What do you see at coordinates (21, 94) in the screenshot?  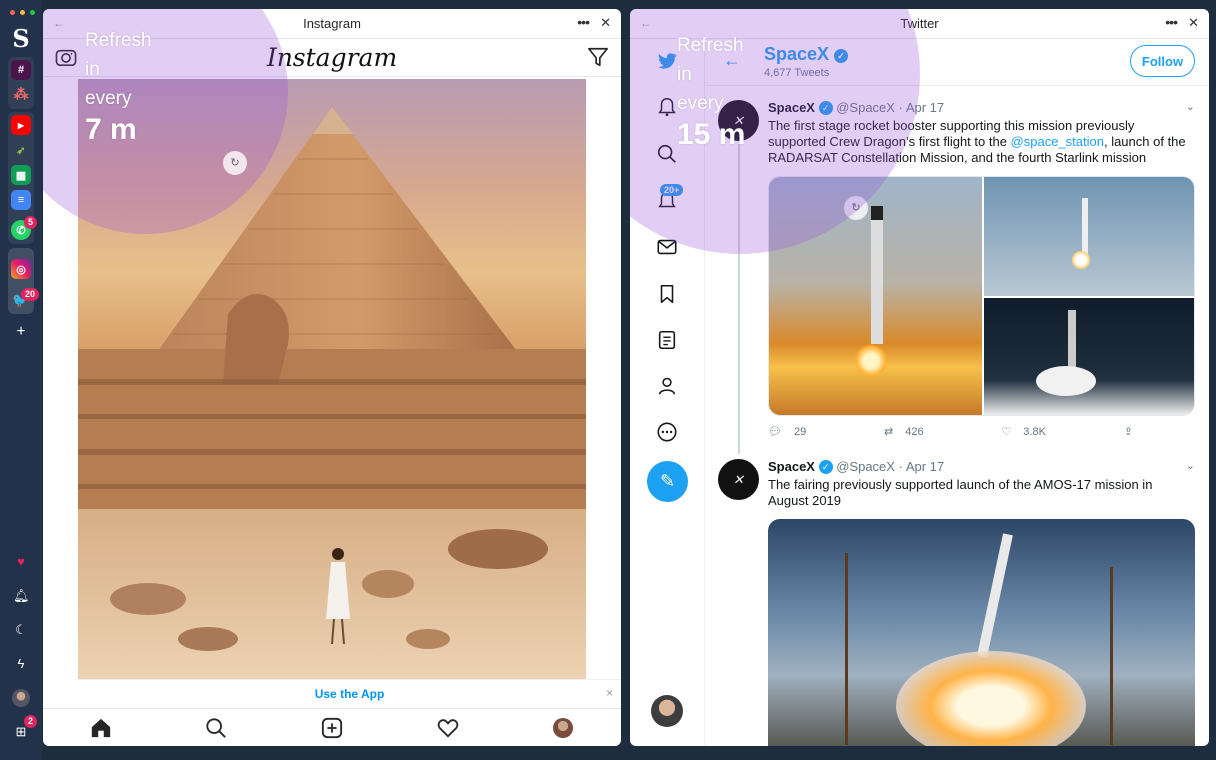 I see `asana-icon: ⁂` at bounding box center [21, 94].